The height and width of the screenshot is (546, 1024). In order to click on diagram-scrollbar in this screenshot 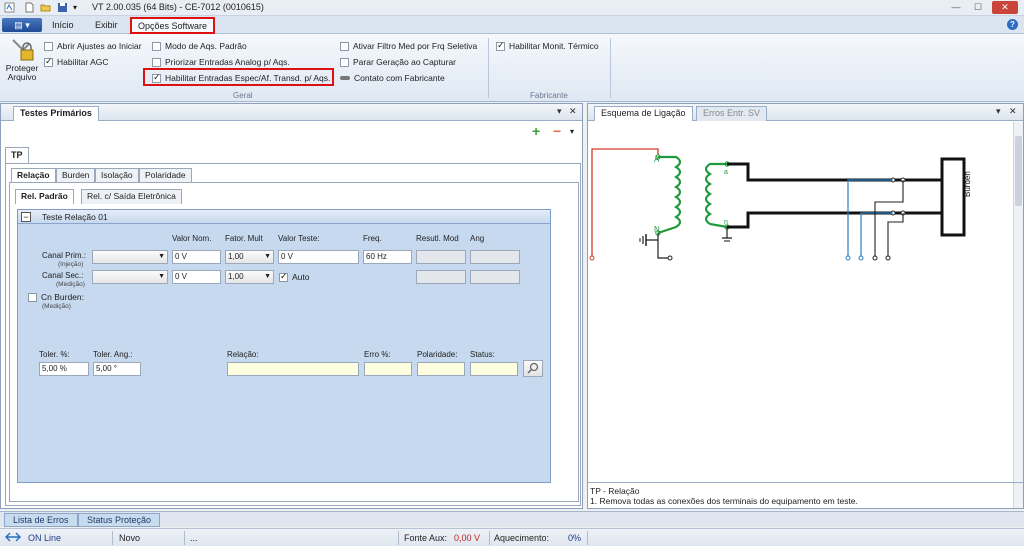, I will do `click(1018, 302)`.